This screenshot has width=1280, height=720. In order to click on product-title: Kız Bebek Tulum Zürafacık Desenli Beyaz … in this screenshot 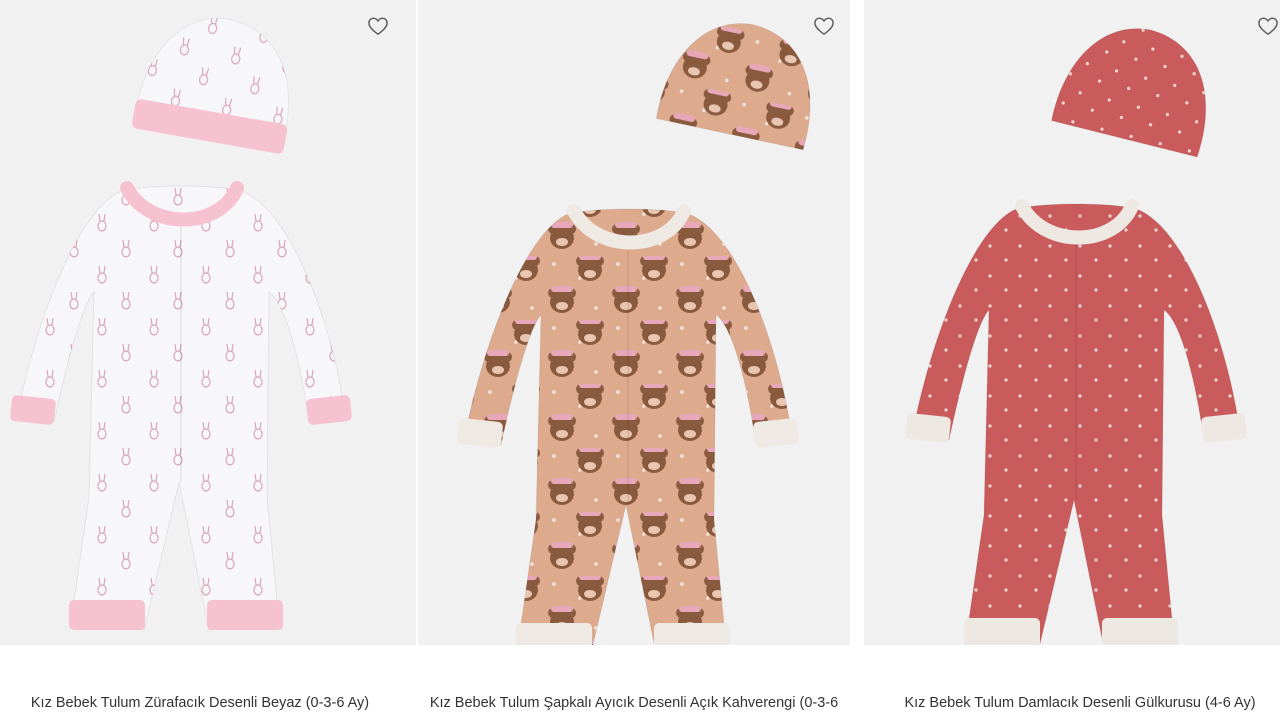, I will do `click(208, 703)`.